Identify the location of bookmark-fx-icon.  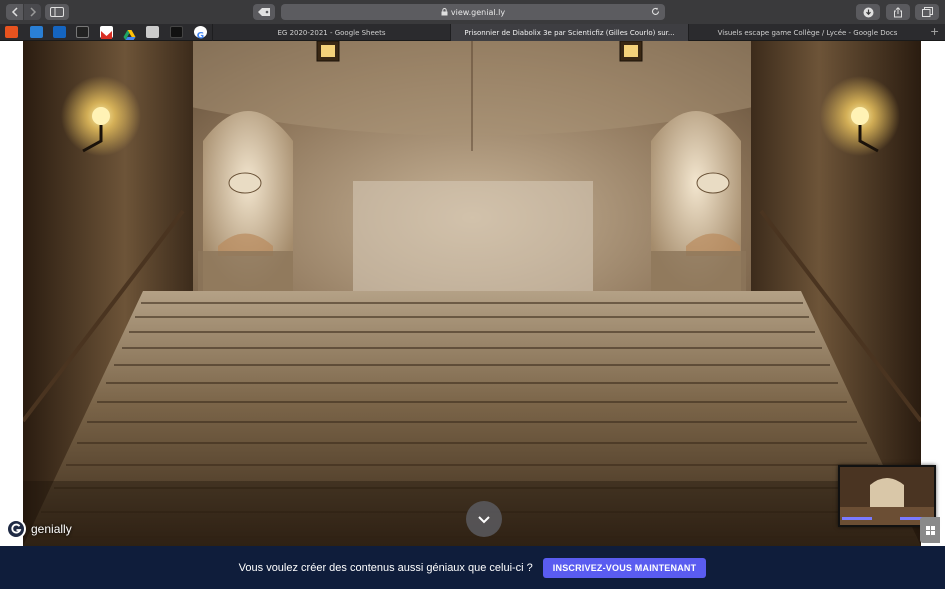
(82, 32).